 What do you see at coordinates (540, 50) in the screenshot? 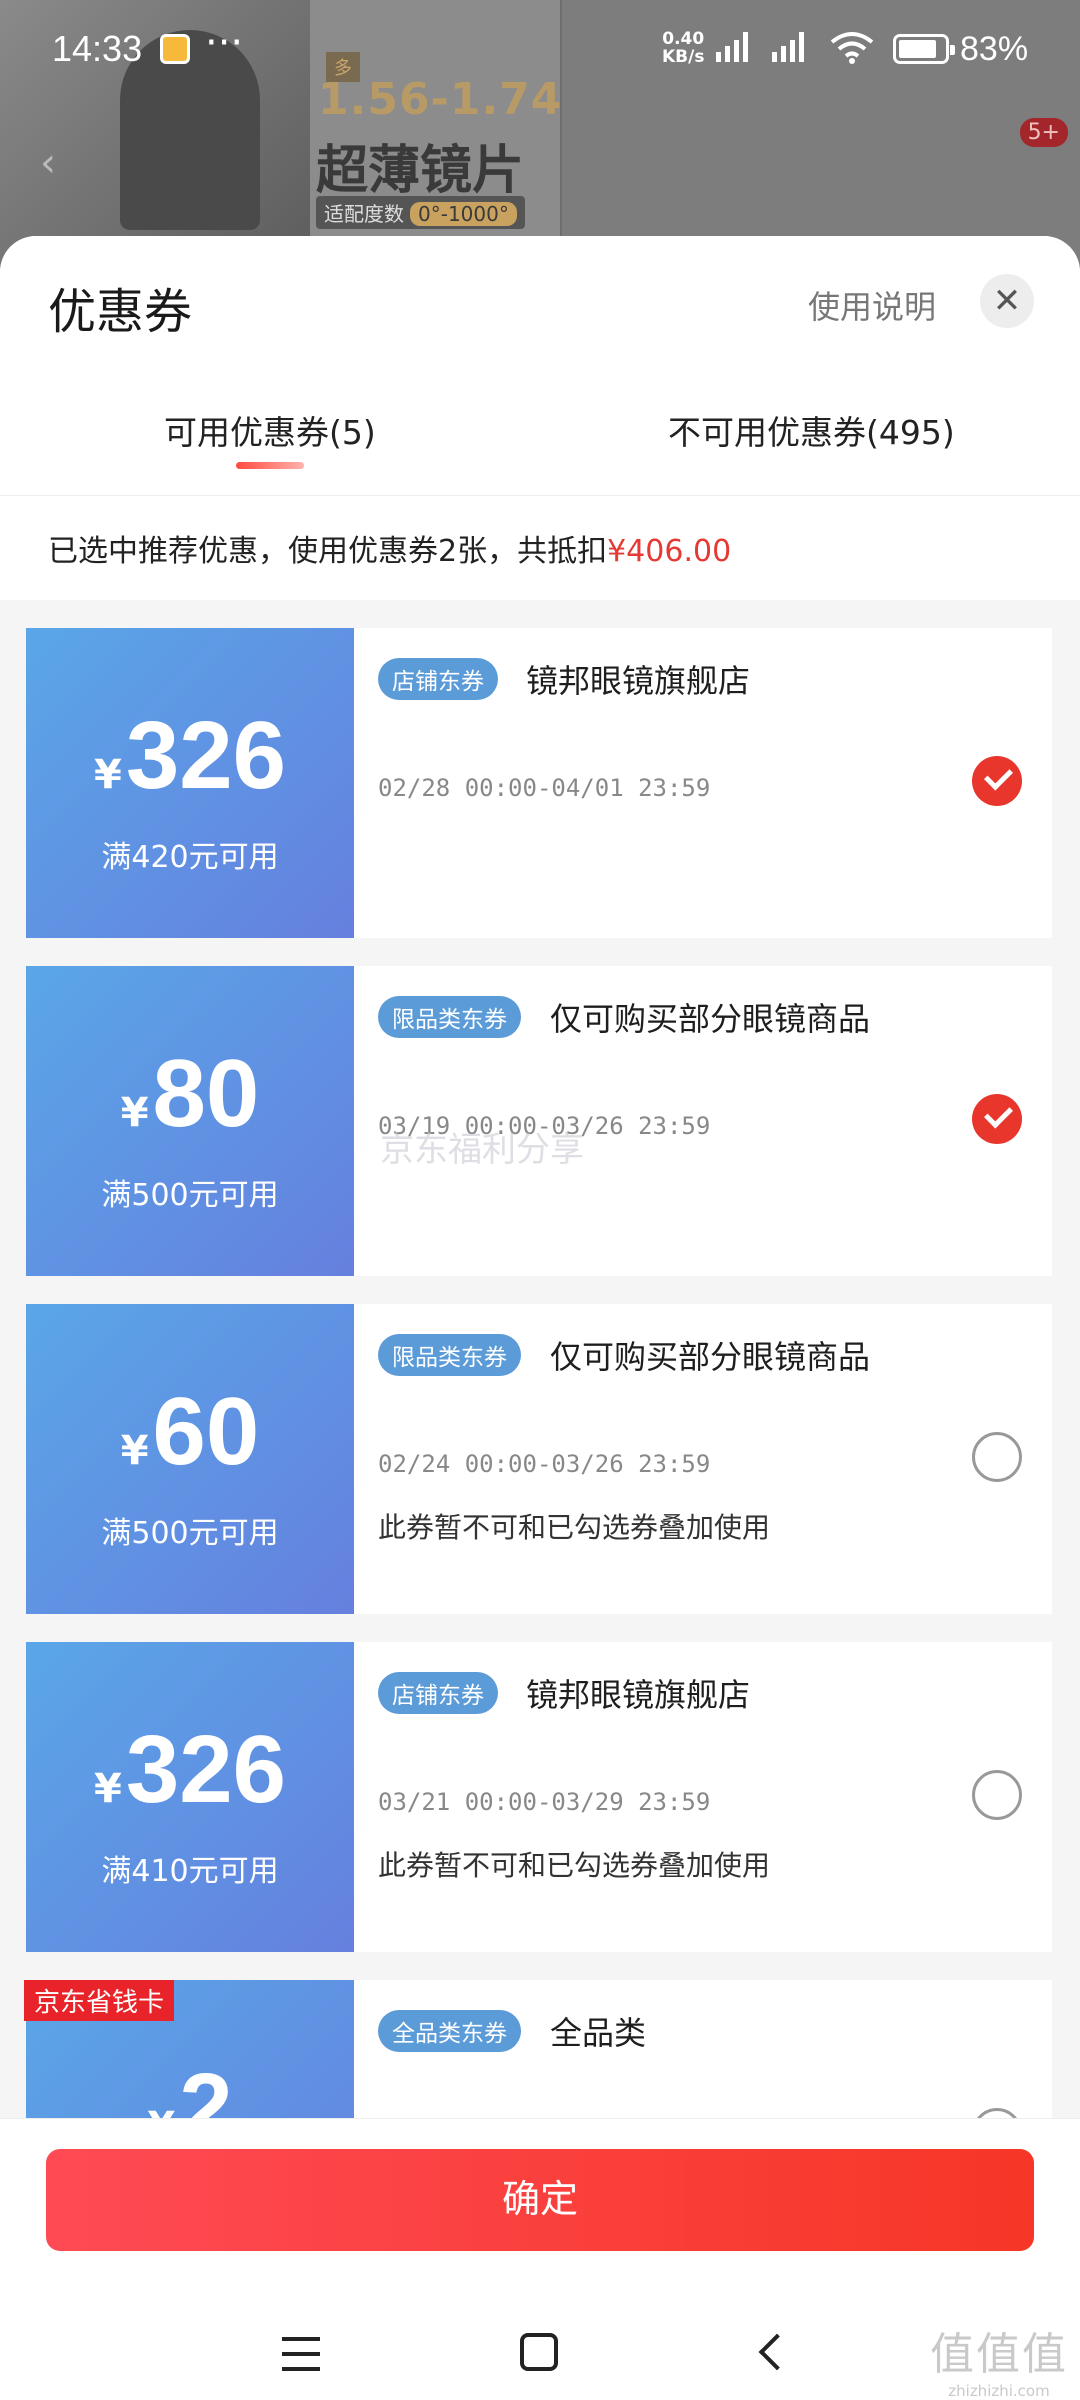
I see `status-bar: 14:33 ··· 0.40 KB/s 83%` at bounding box center [540, 50].